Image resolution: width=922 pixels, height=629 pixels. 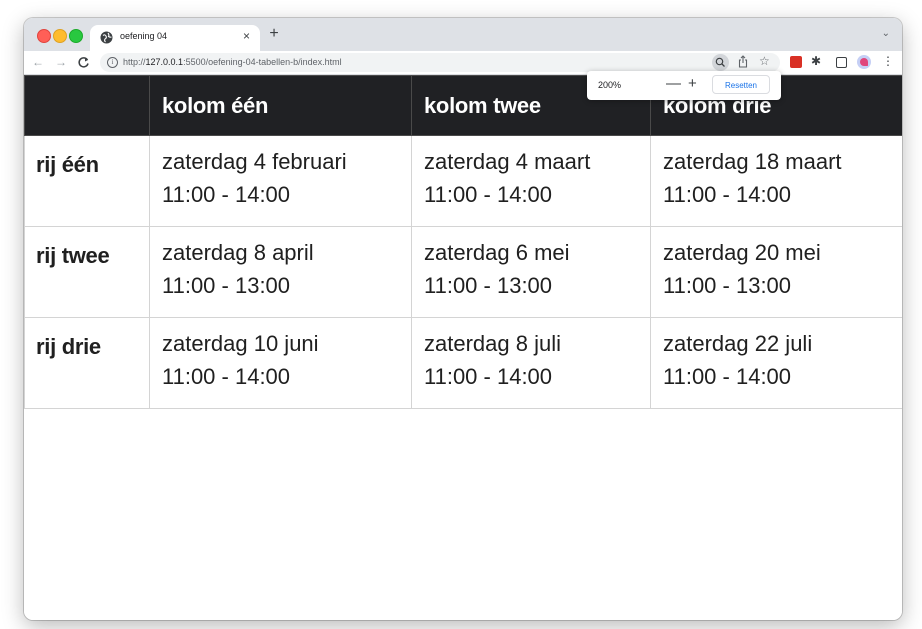 What do you see at coordinates (531, 272) in the screenshot?
I see `table-cell: zaterdag 6 mei 11:00 - 13:00` at bounding box center [531, 272].